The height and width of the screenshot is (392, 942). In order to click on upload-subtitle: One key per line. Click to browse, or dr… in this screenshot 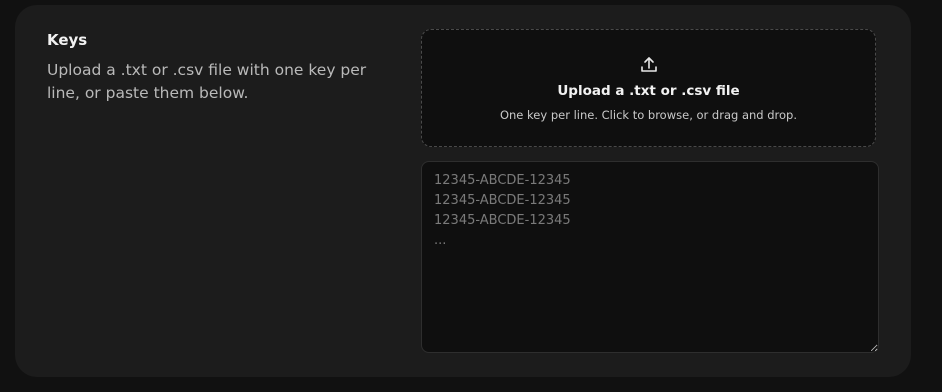, I will do `click(648, 115)`.